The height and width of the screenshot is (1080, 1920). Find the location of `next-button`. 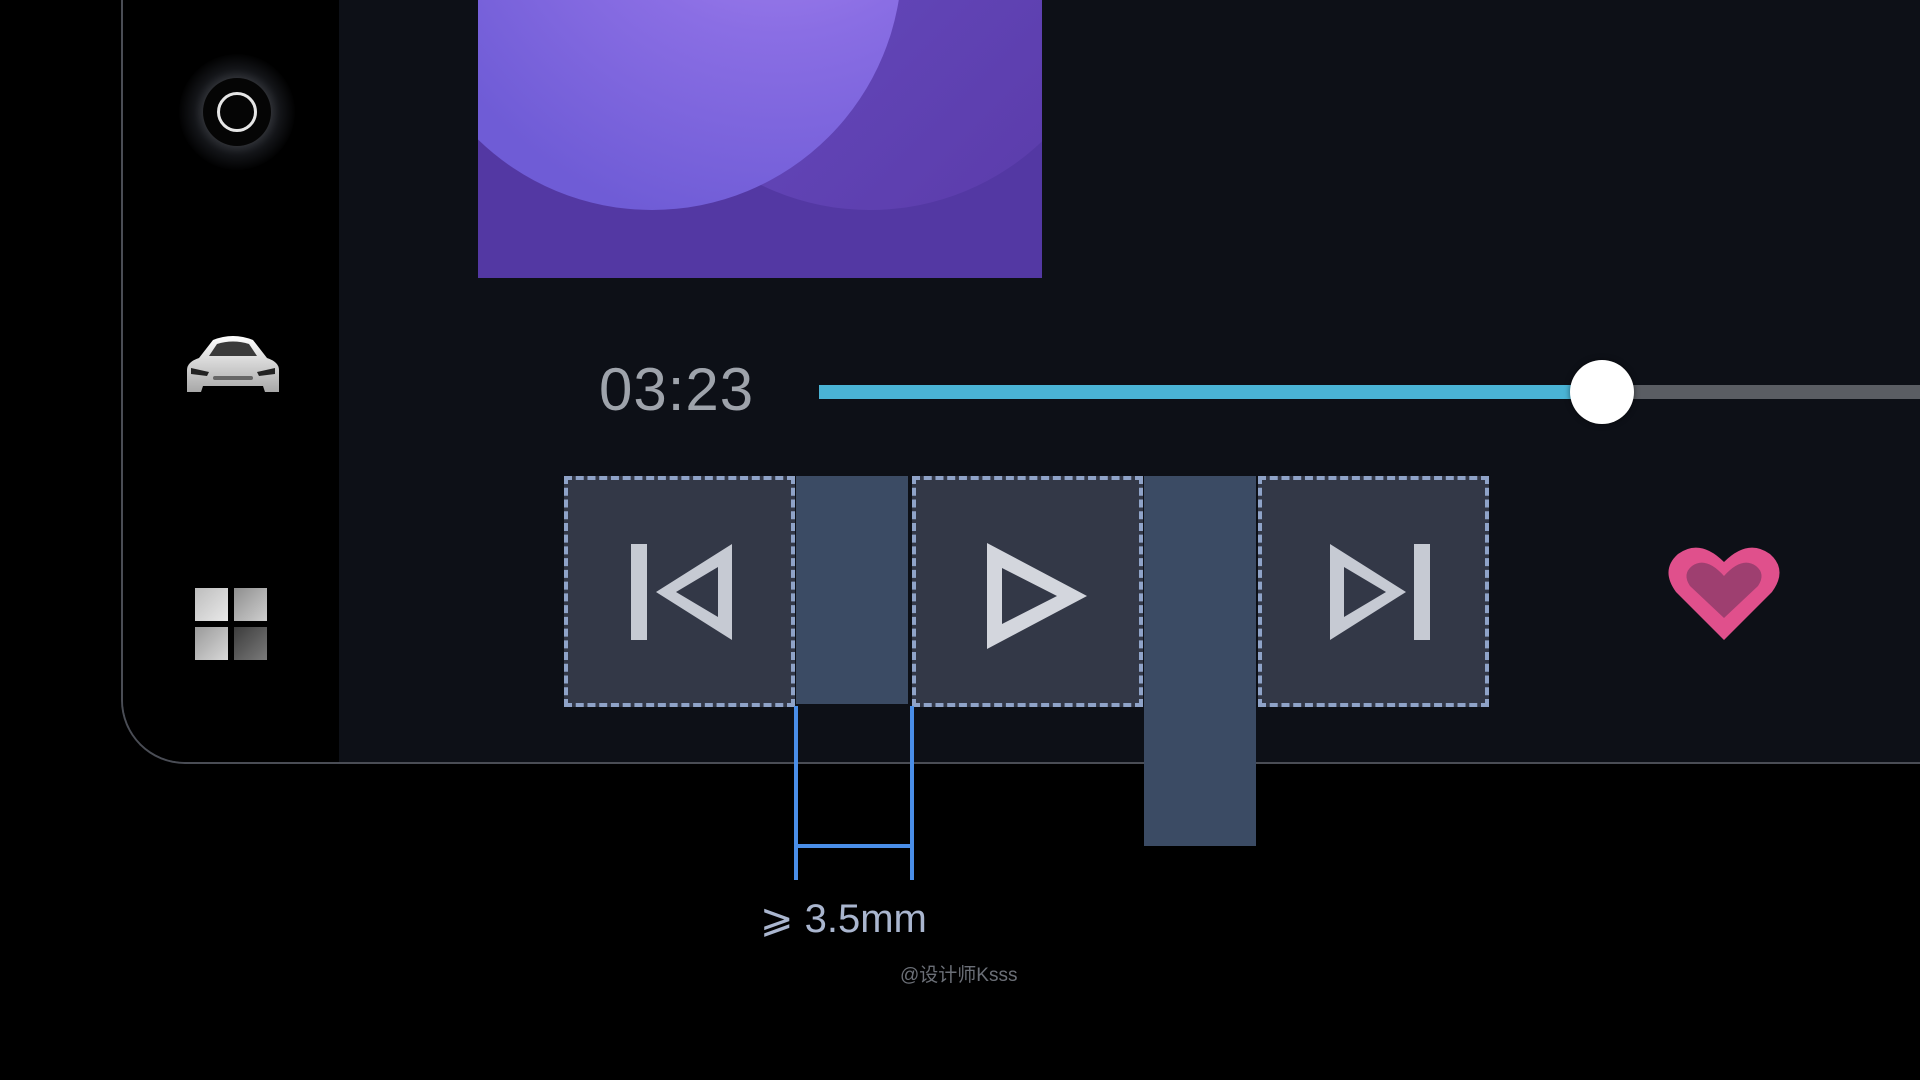

next-button is located at coordinates (1373, 591).